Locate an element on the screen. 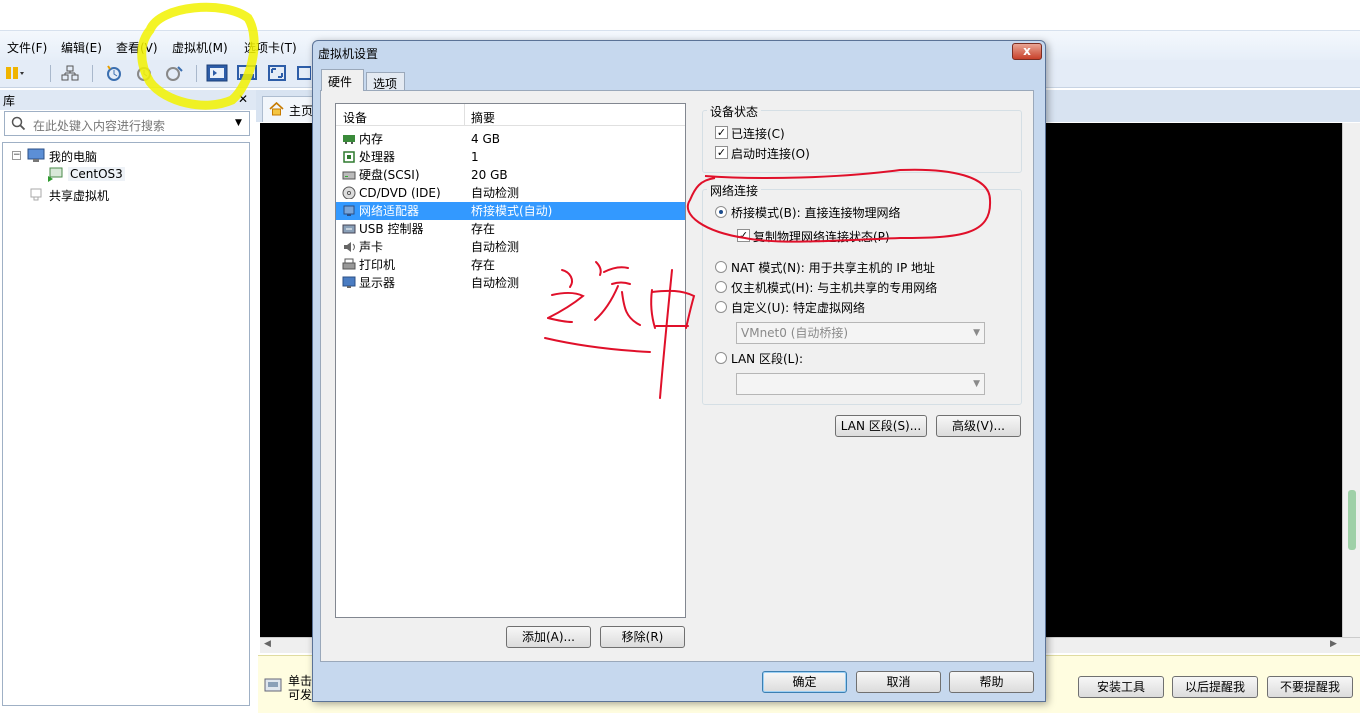 This screenshot has width=1360, height=713. column-summary: 摘要 is located at coordinates (483, 117).